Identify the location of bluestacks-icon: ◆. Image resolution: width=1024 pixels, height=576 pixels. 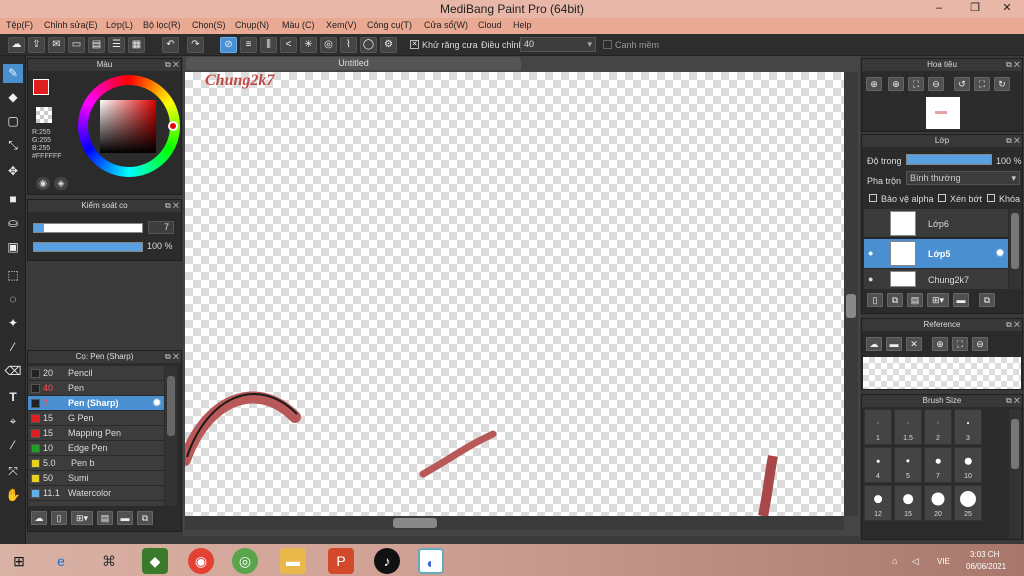
(155, 561).